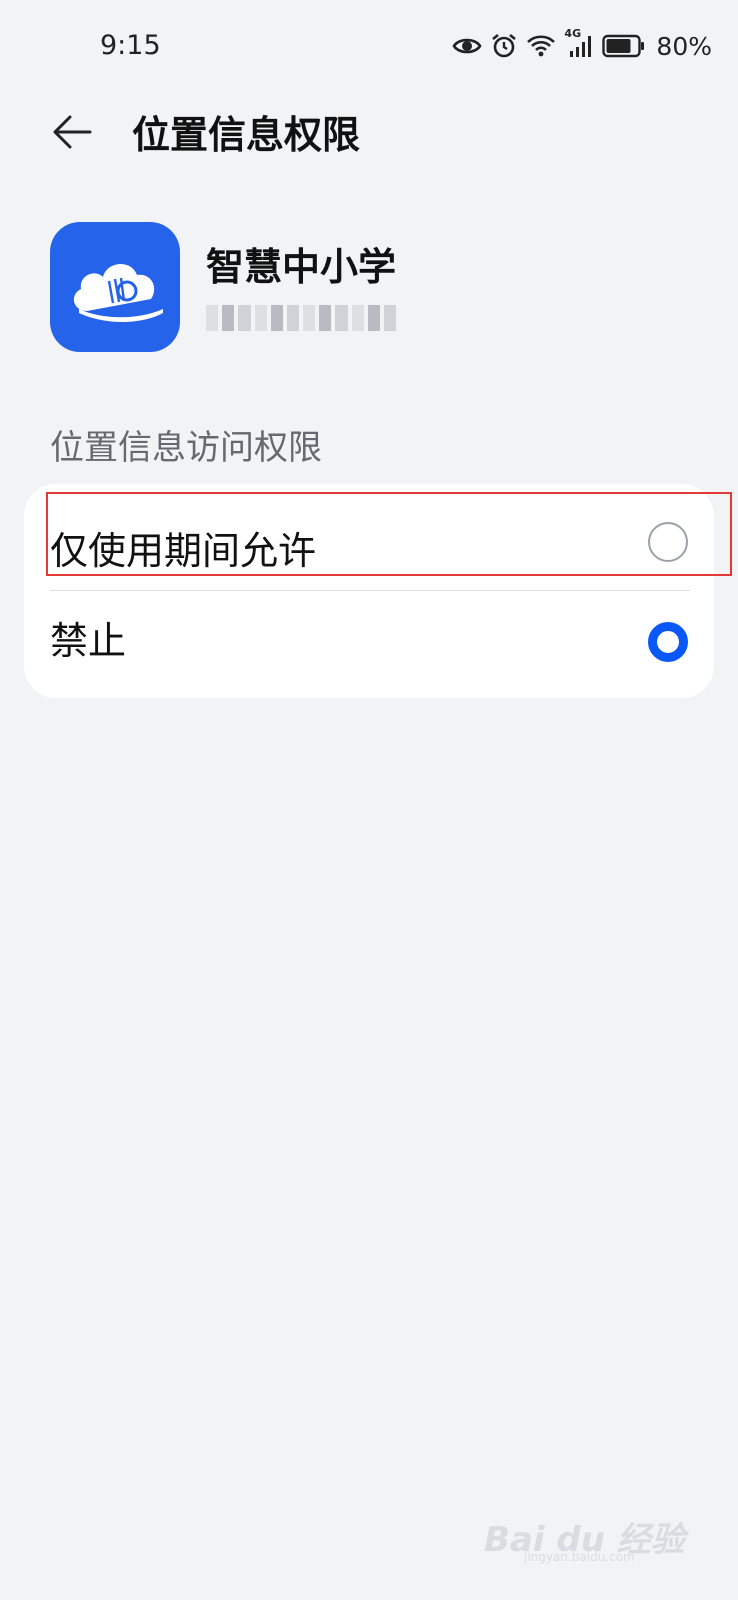  Describe the element at coordinates (541, 46) in the screenshot. I see `wifi-icon` at that location.